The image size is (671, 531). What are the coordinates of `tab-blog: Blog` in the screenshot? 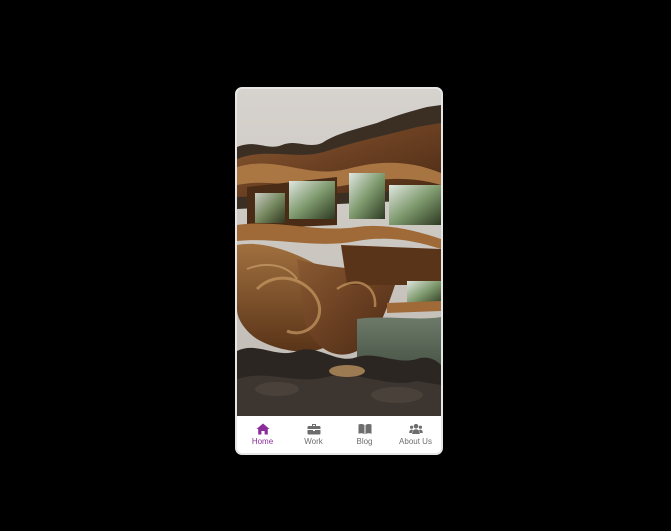 It's located at (364, 435).